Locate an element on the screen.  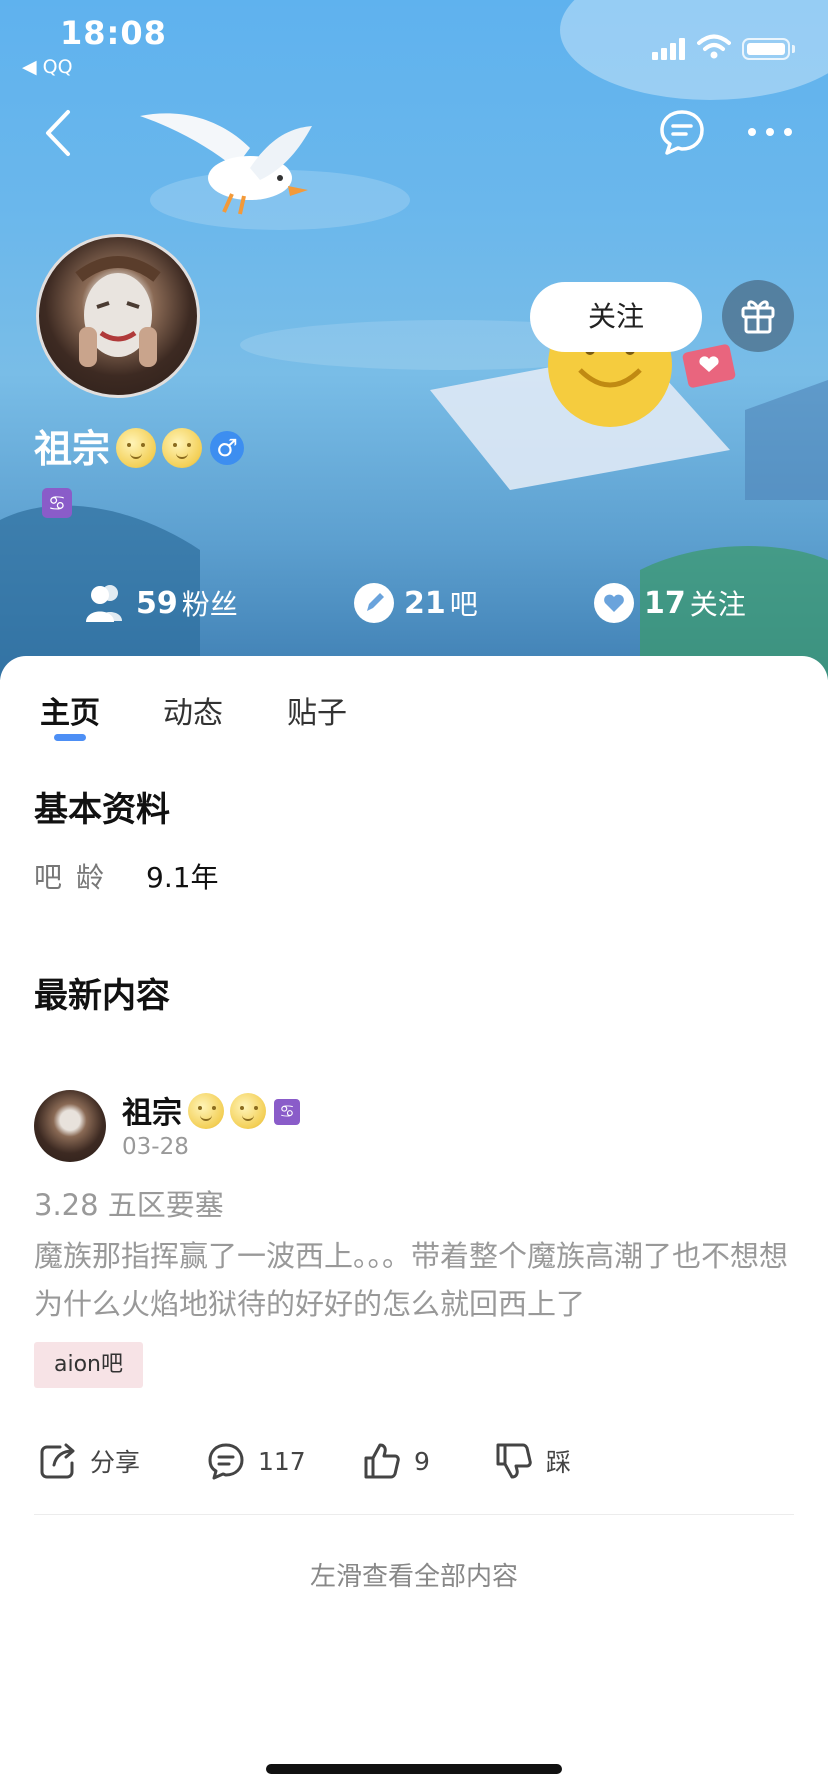
seagull-illustration is located at coordinates (226, 164).